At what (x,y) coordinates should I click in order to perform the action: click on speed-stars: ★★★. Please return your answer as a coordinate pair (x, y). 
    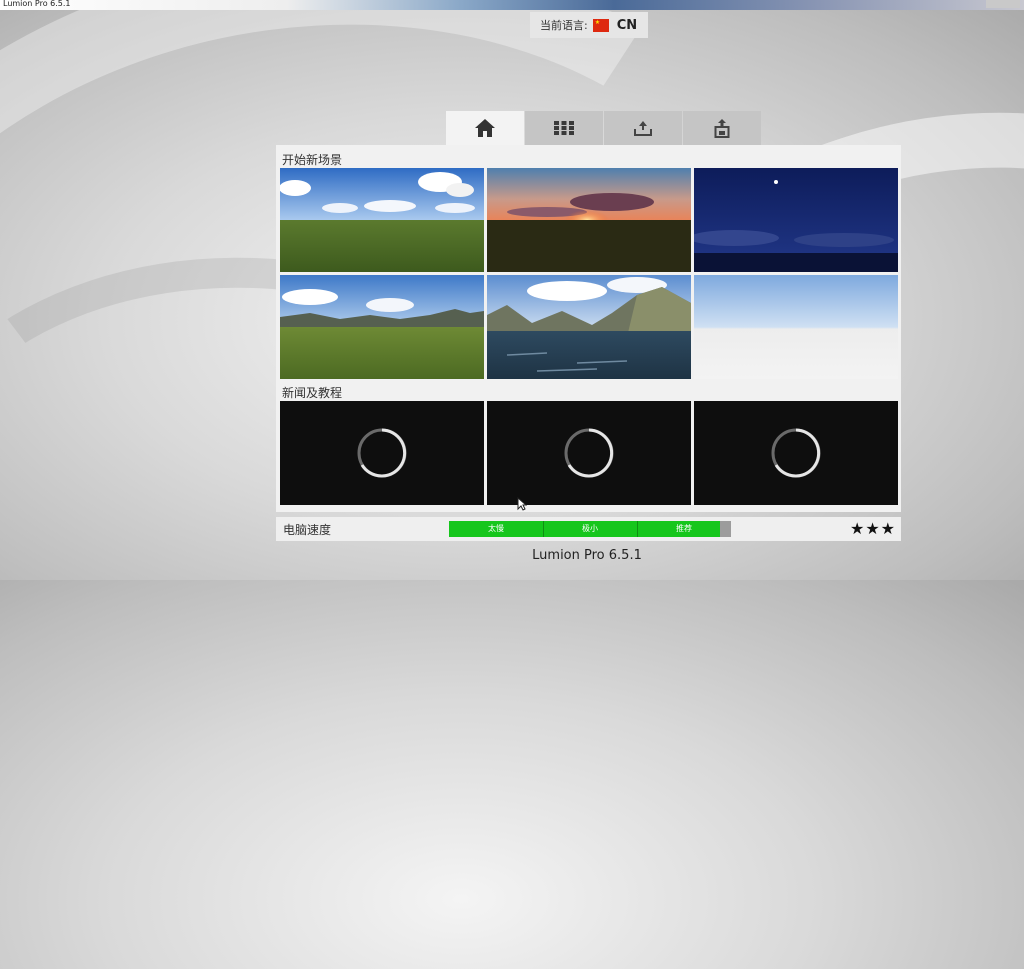
    Looking at the image, I should click on (872, 528).